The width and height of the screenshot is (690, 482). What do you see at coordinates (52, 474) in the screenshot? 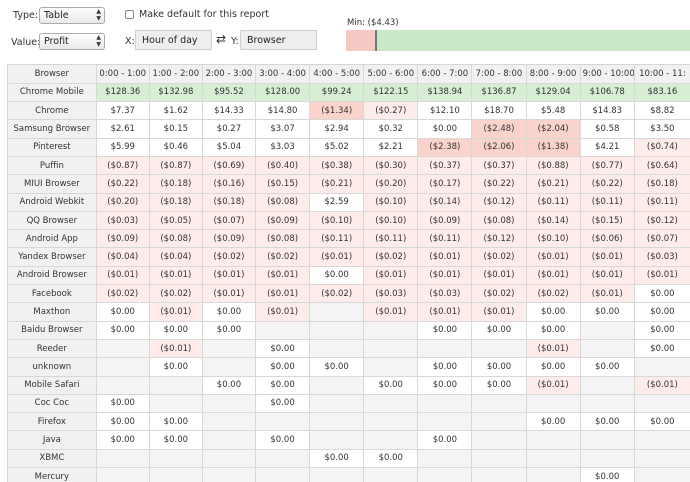
I see `row-header: Mercury` at bounding box center [52, 474].